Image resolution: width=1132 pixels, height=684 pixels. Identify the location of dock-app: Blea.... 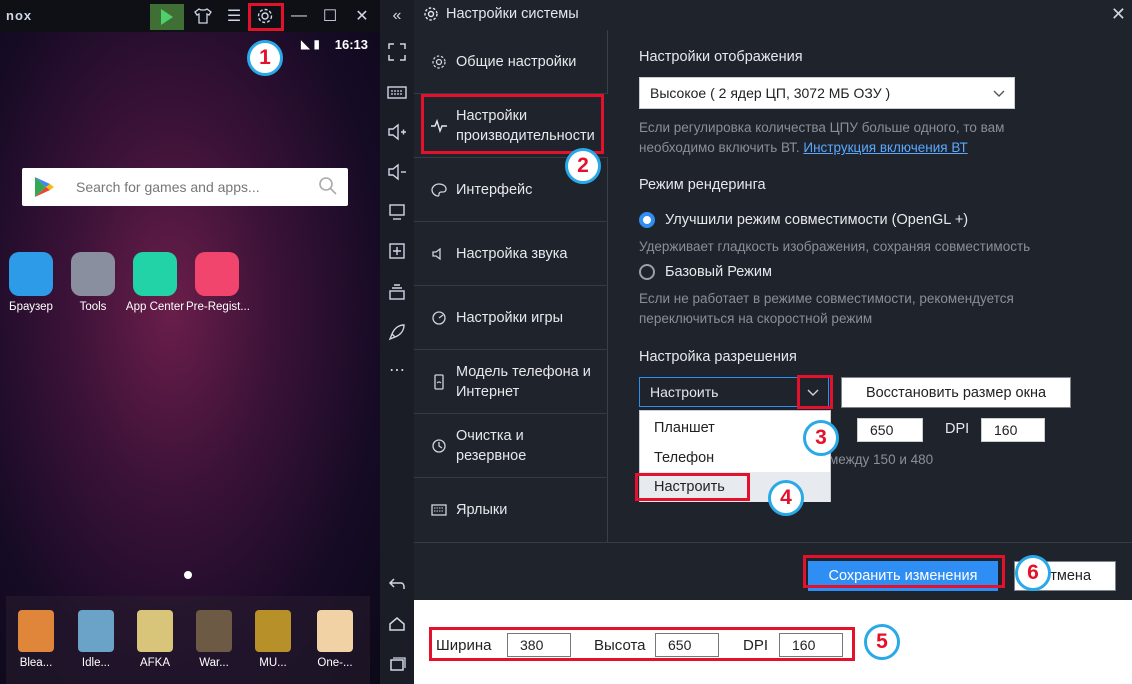
(36, 639).